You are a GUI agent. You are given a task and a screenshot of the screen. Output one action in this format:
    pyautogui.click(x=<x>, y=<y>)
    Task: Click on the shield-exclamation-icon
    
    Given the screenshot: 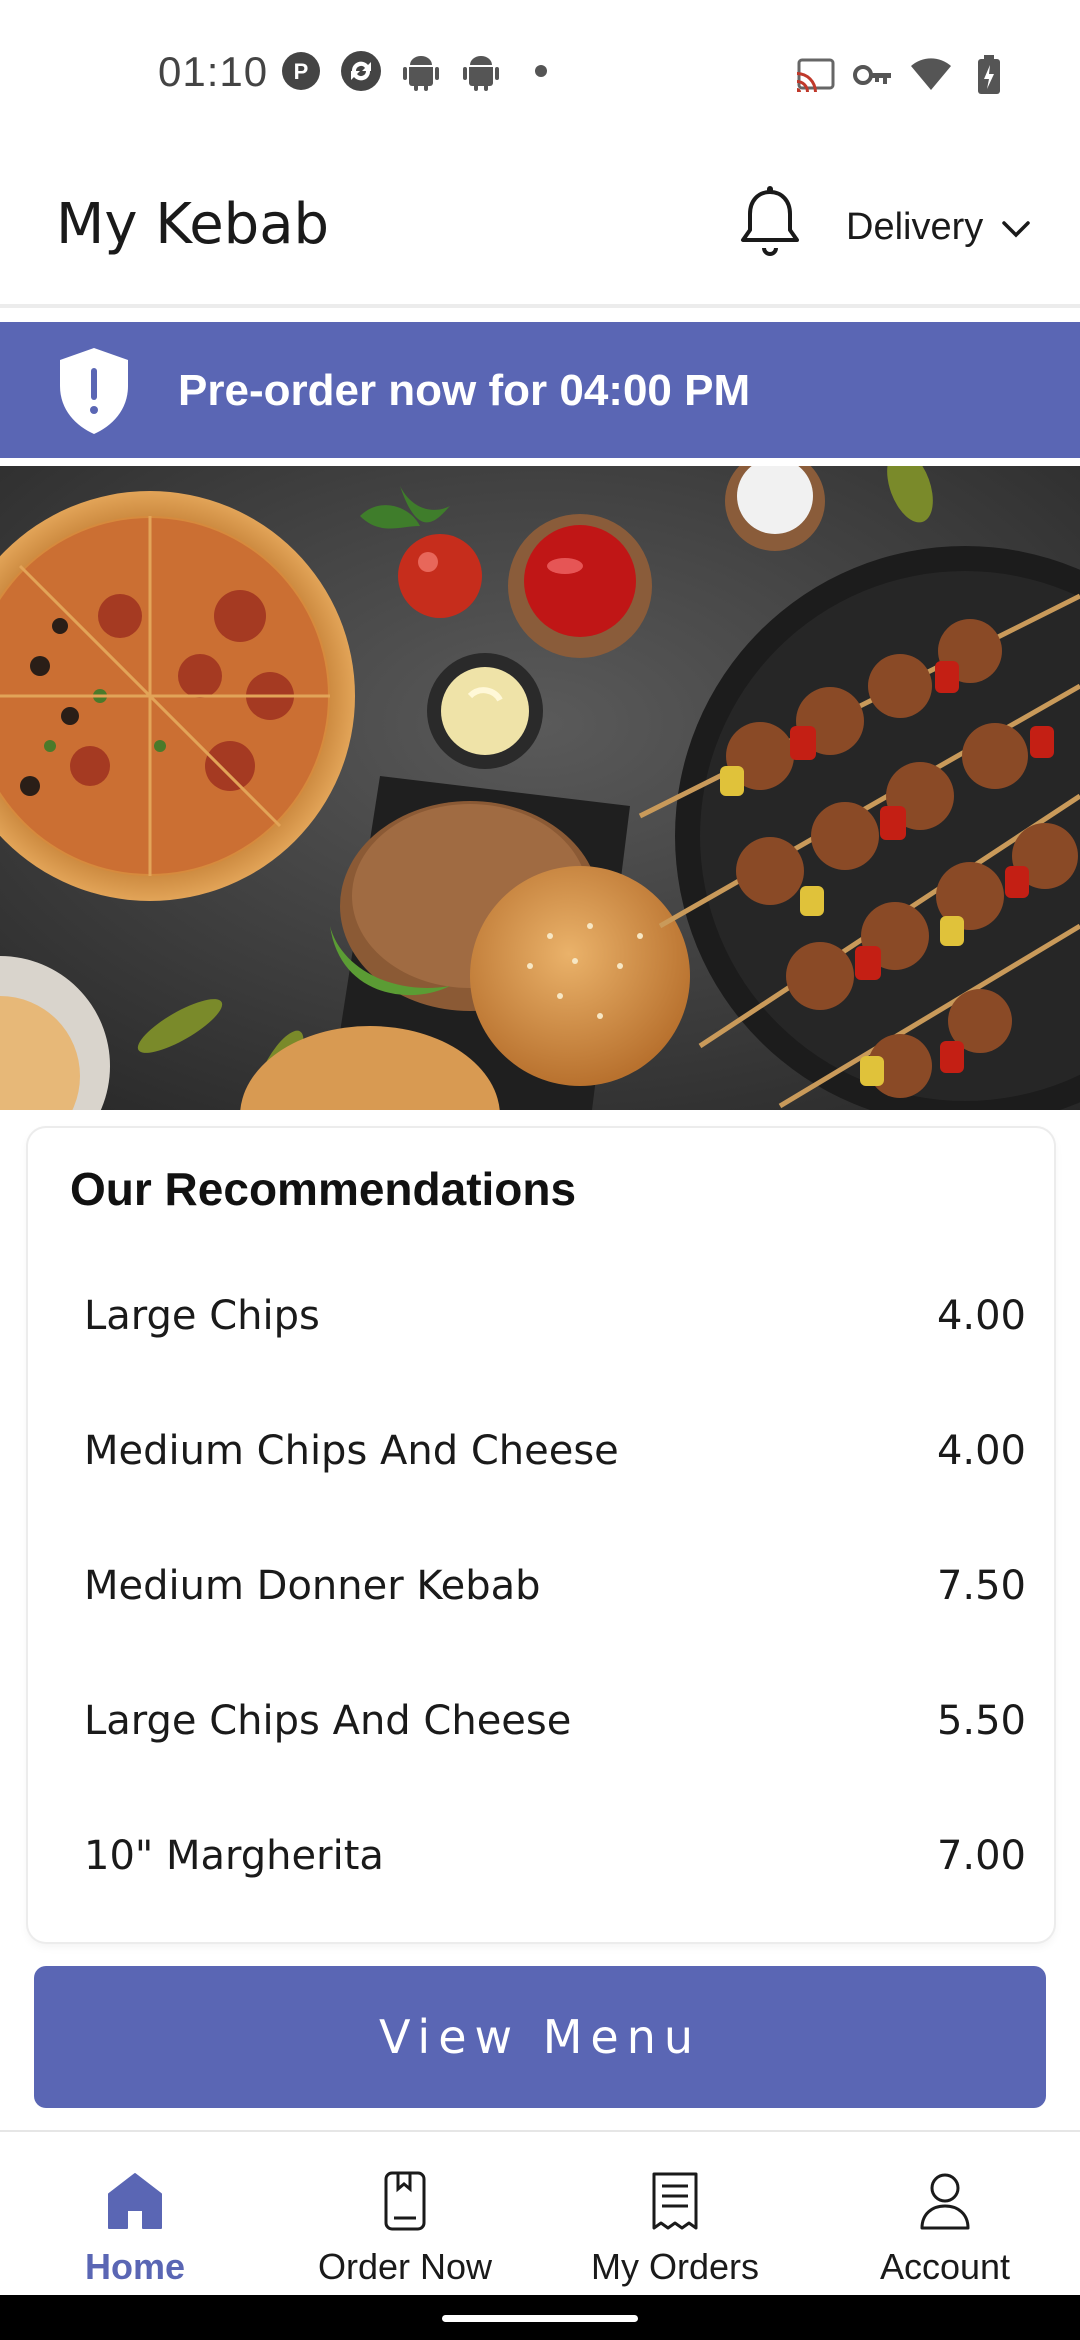 What is the action you would take?
    pyautogui.click(x=94, y=391)
    